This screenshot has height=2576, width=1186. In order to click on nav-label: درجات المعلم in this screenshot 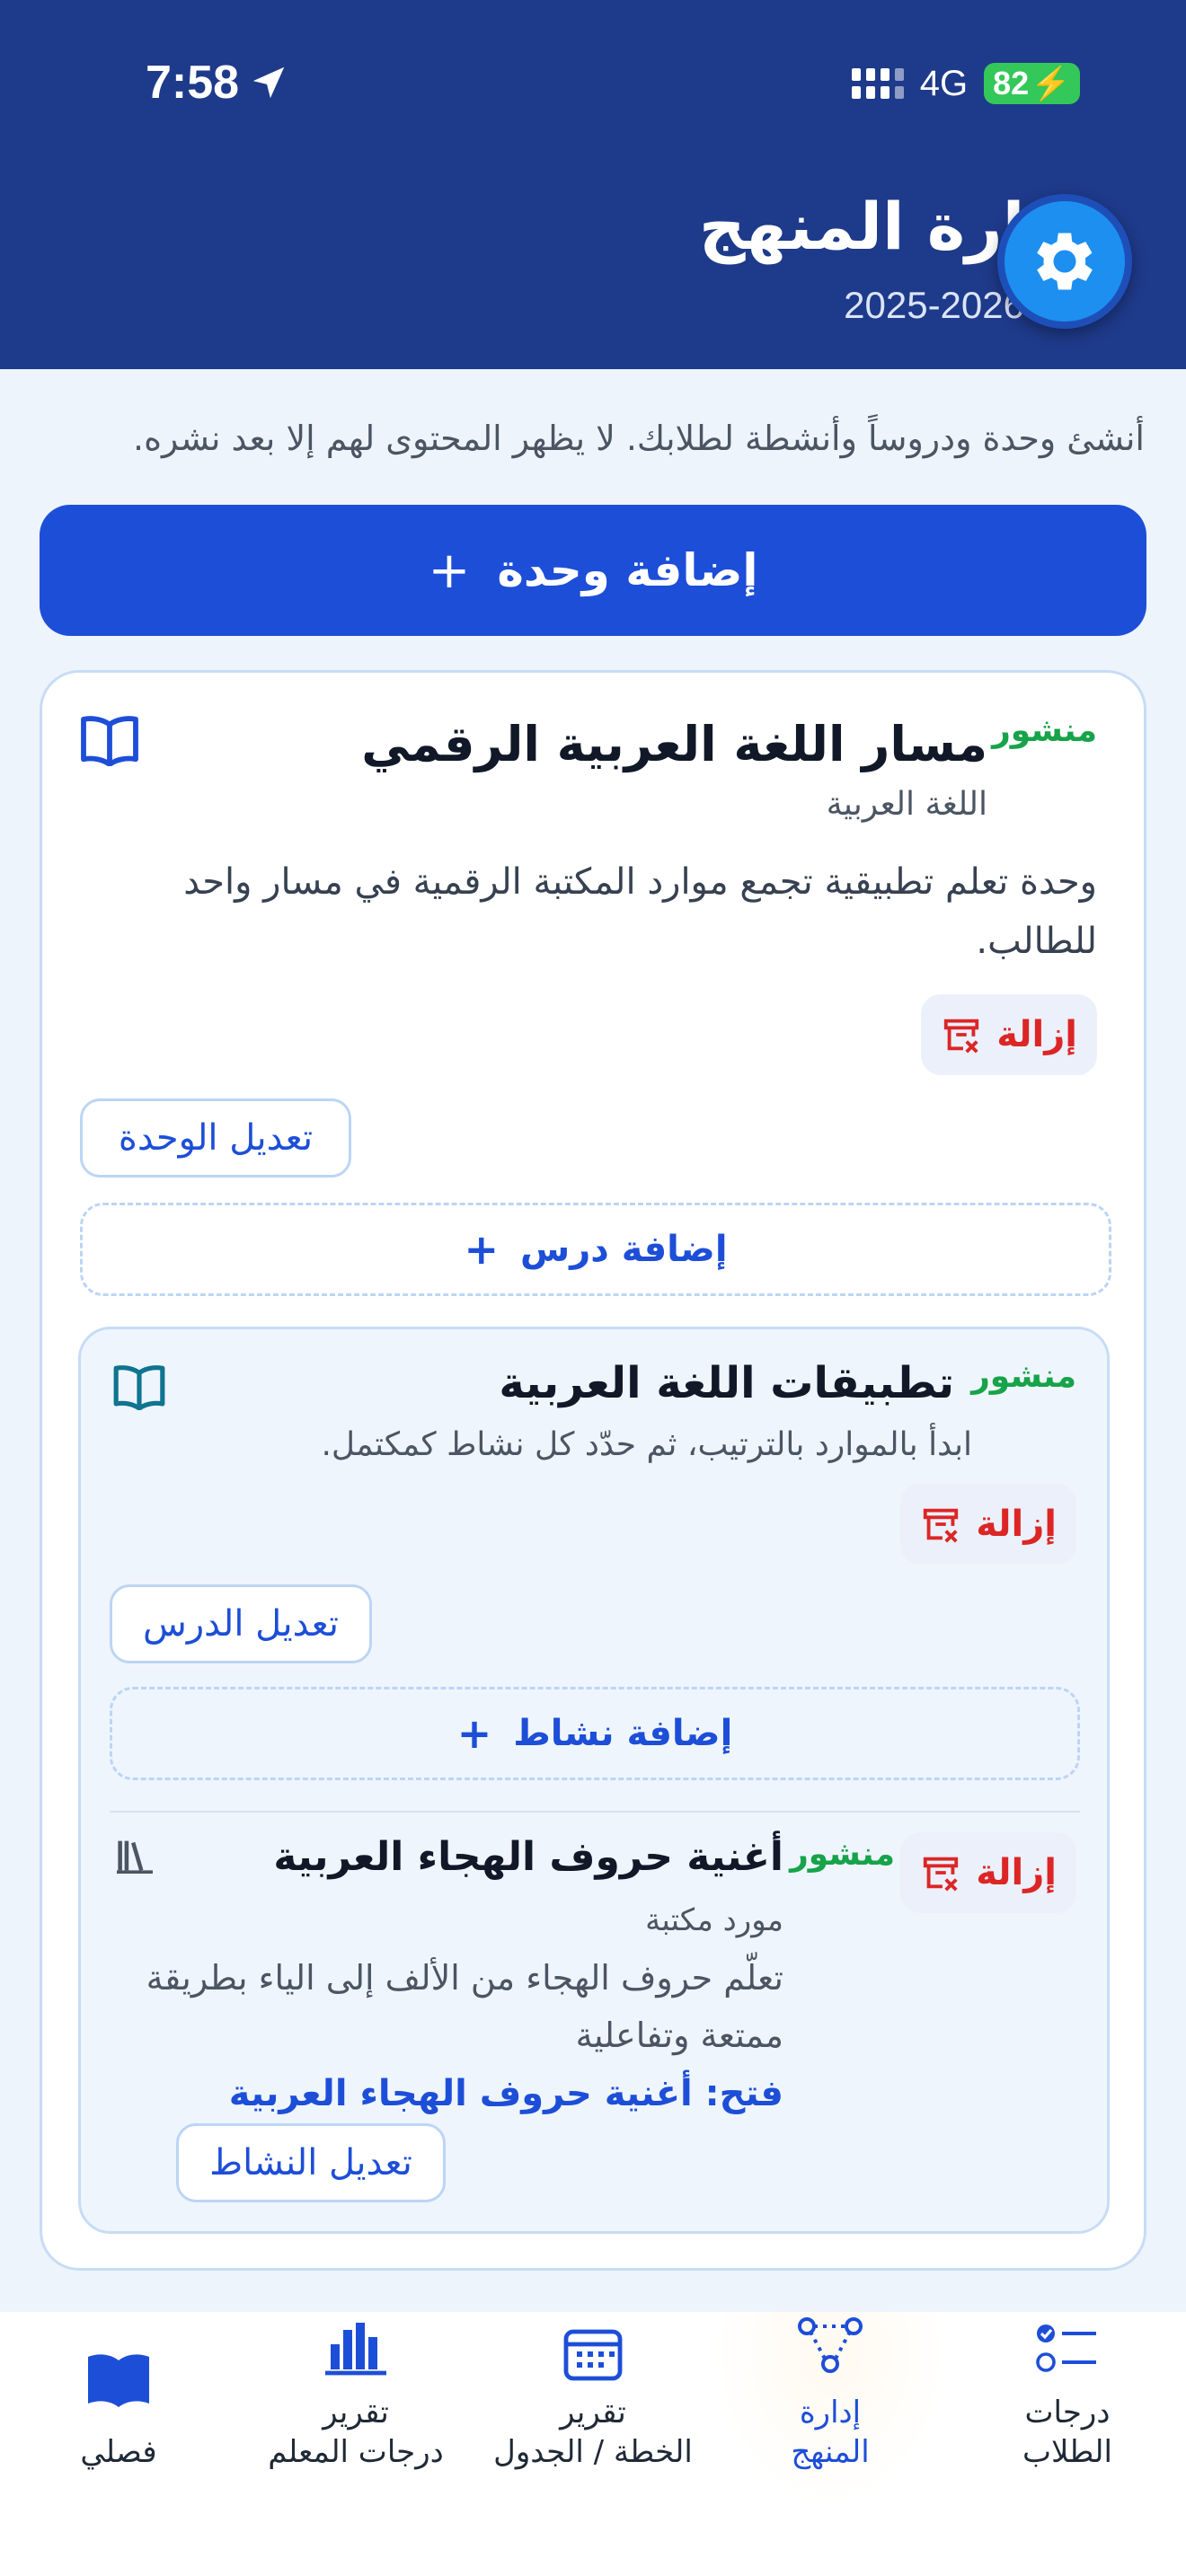, I will do `click(356, 2452)`.